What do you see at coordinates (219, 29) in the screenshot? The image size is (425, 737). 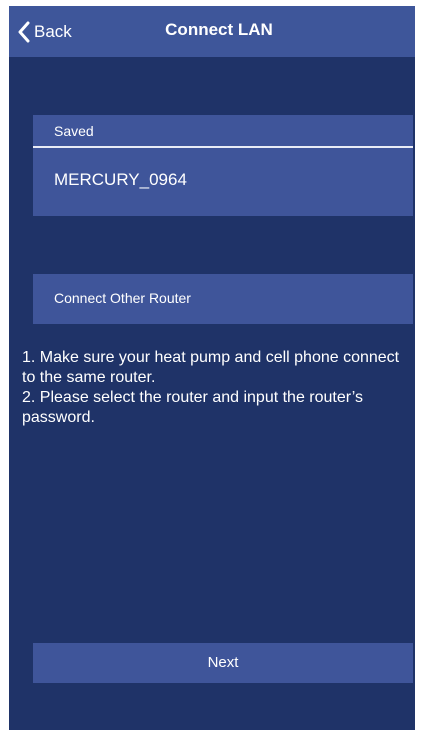 I see `page-title: Connect LAN` at bounding box center [219, 29].